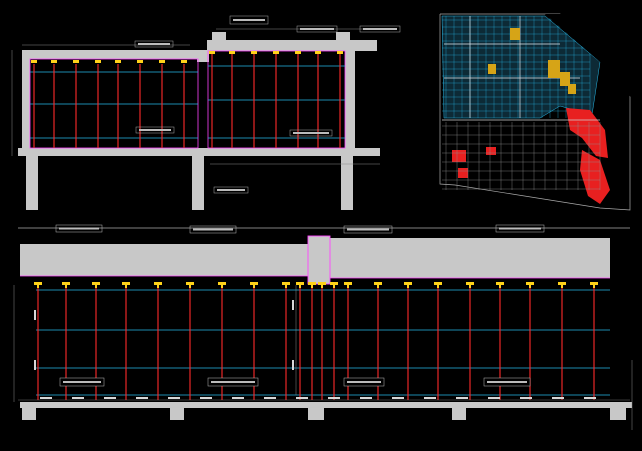  I want to click on top-slab-left, so click(109, 54).